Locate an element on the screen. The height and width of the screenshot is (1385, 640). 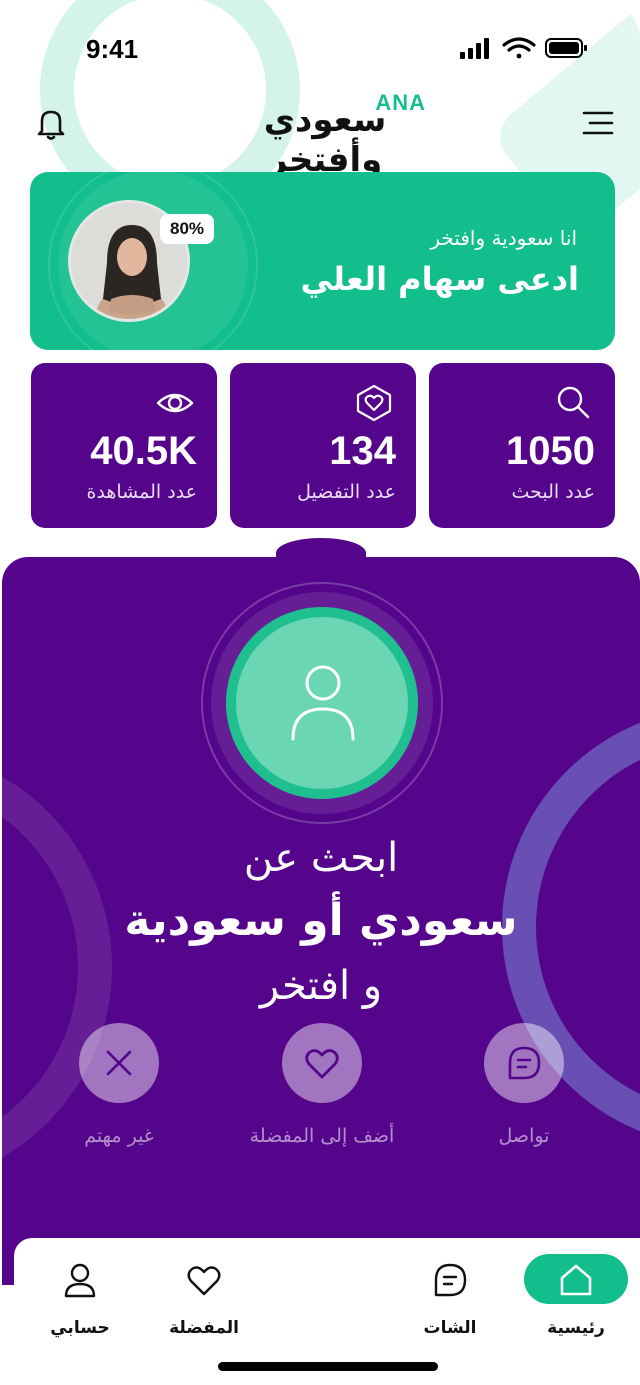
contact-button is located at coordinates (524, 1063).